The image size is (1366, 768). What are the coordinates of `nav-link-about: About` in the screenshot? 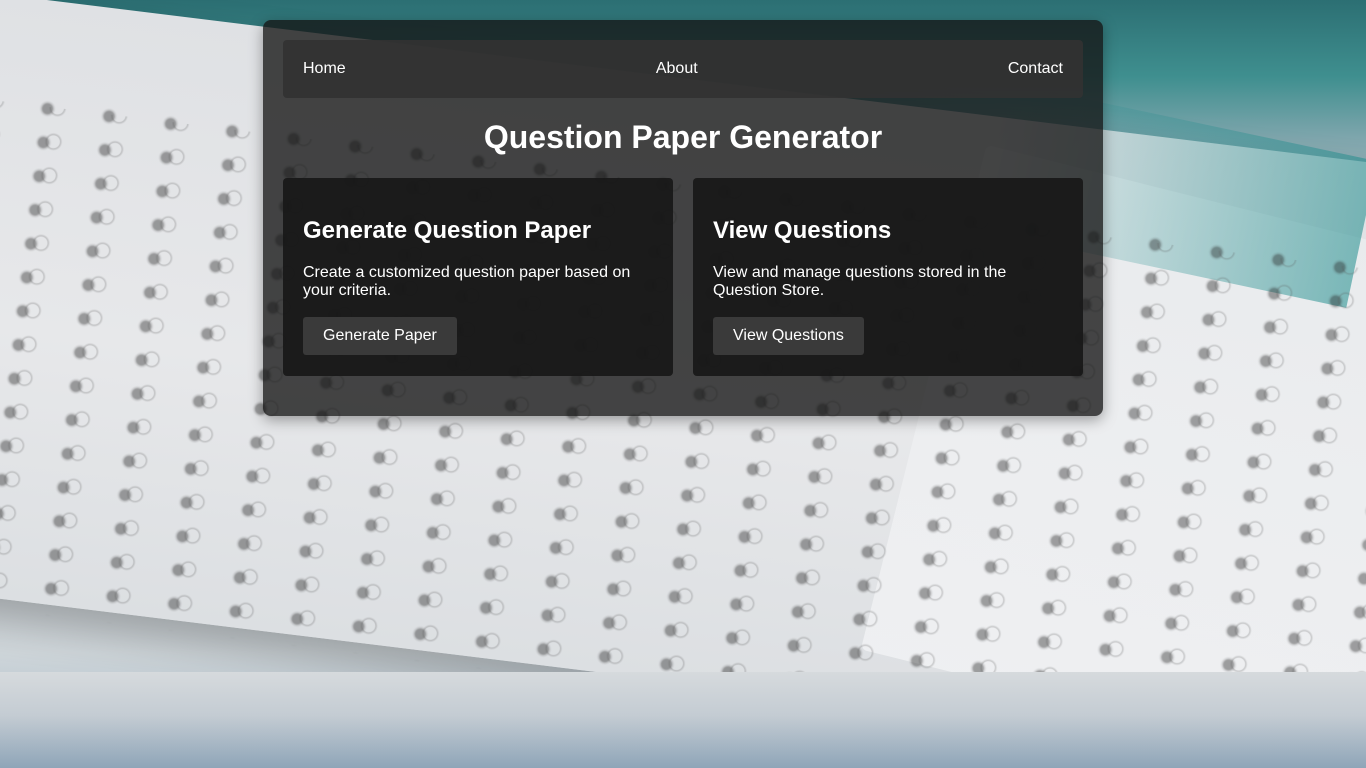 It's located at (677, 69).